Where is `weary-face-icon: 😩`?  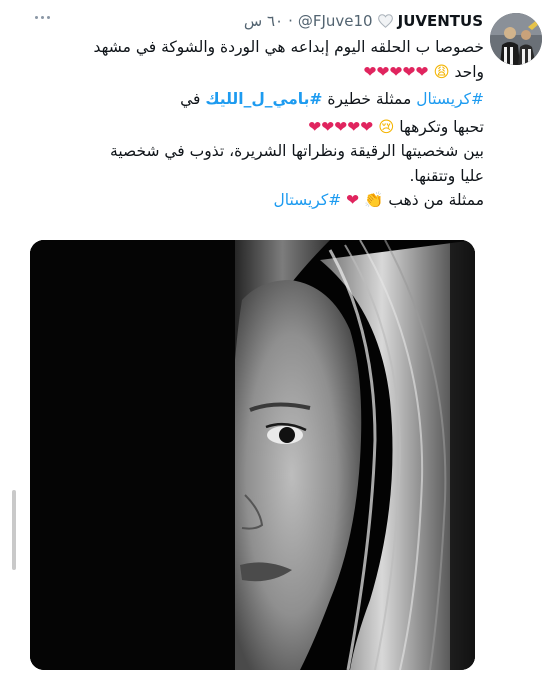 weary-face-icon: 😩 is located at coordinates (441, 71).